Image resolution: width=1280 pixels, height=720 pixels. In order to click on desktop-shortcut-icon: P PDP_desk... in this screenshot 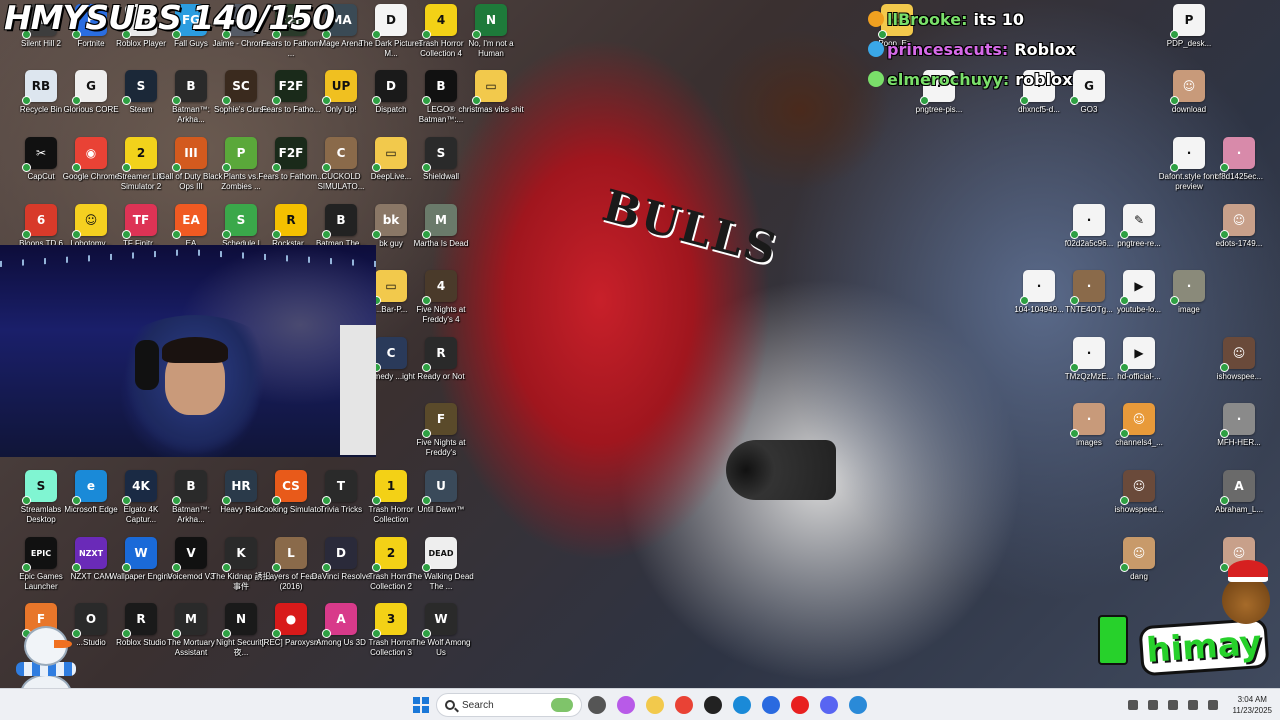, I will do `click(1189, 35)`.